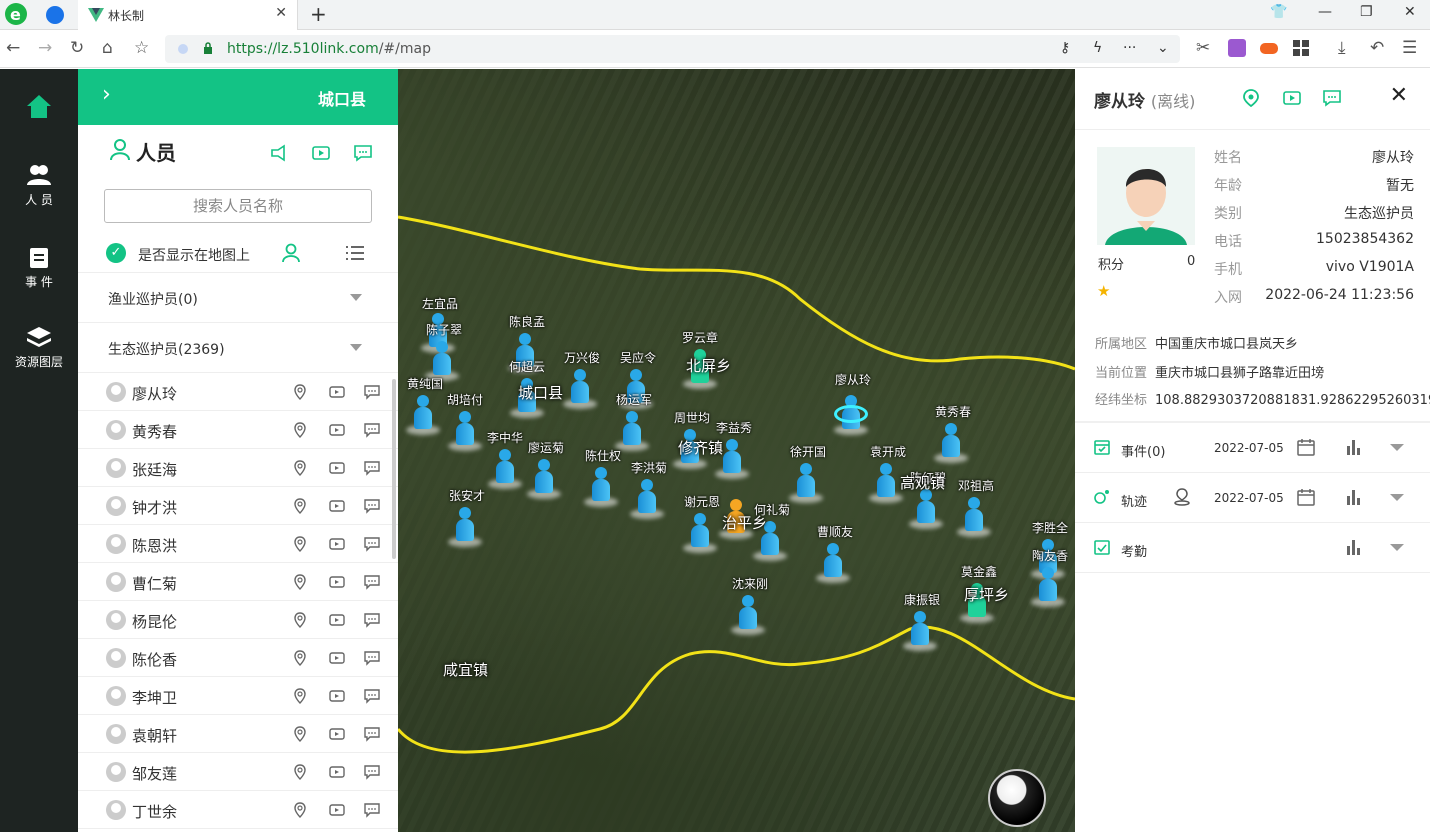 This screenshot has height=832, width=1430. I want to click on nav-layers: 资源图层, so click(39, 347).